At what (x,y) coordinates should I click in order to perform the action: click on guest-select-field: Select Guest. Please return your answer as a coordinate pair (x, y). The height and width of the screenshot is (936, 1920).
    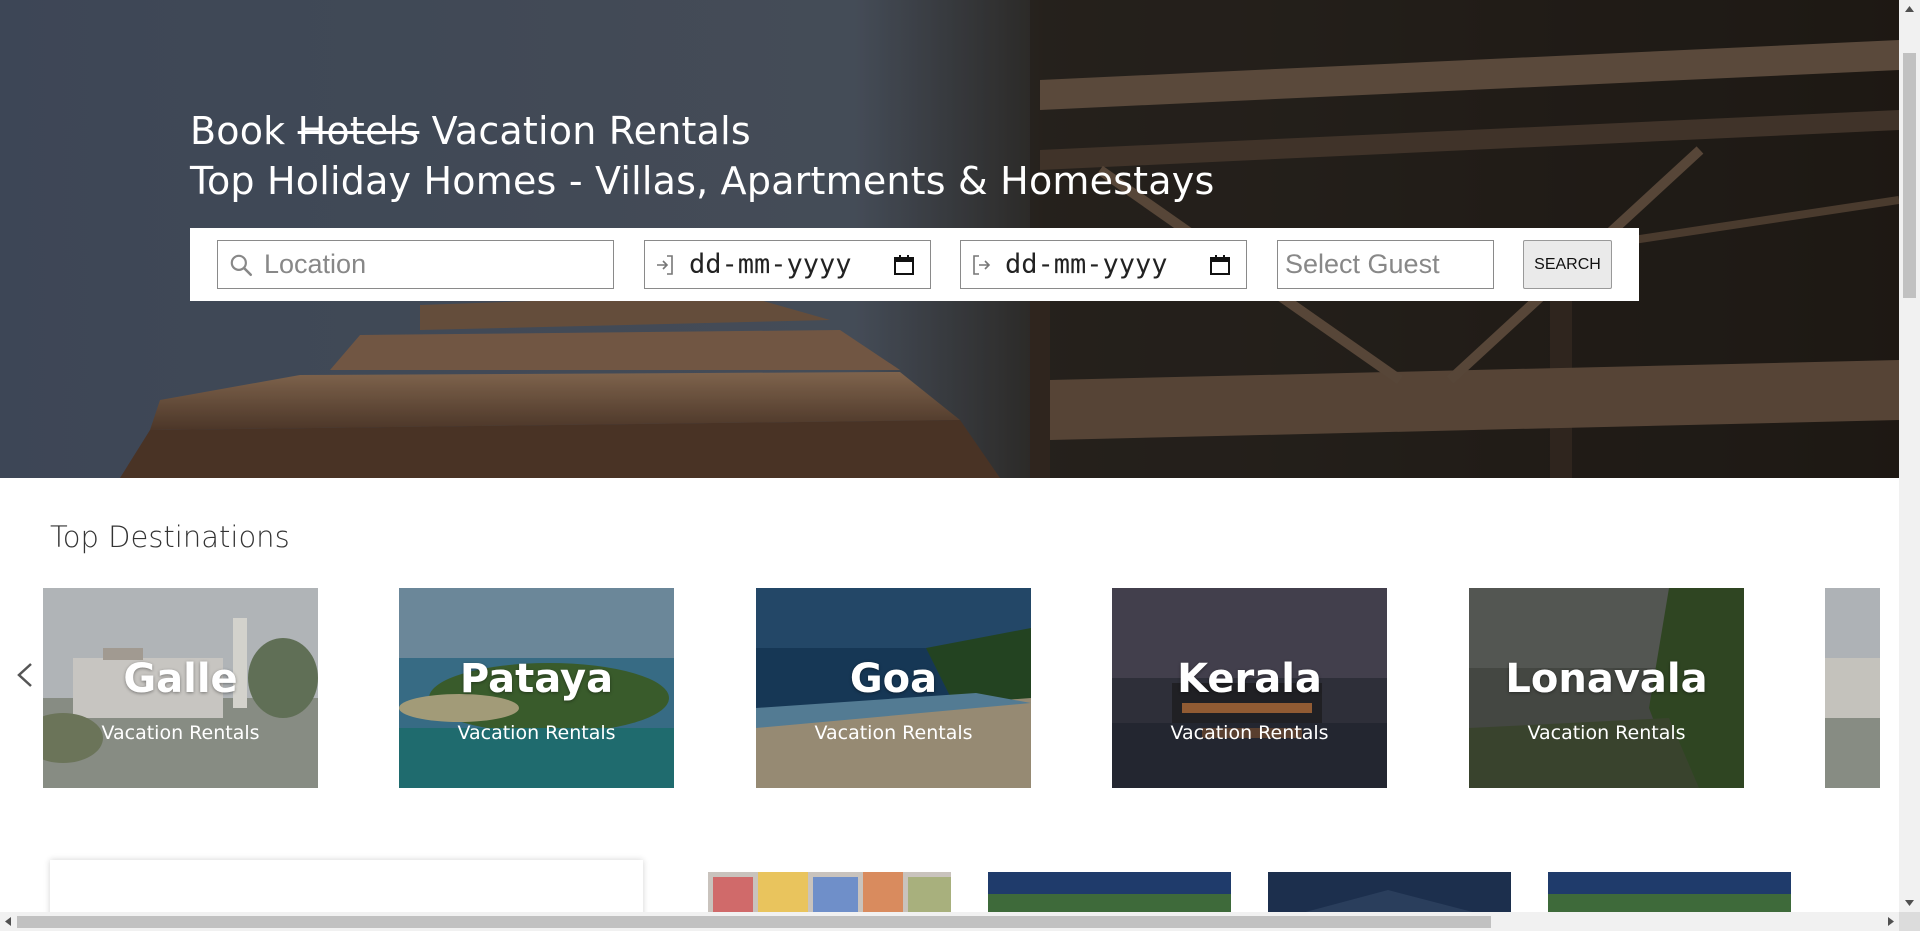
    Looking at the image, I should click on (1385, 264).